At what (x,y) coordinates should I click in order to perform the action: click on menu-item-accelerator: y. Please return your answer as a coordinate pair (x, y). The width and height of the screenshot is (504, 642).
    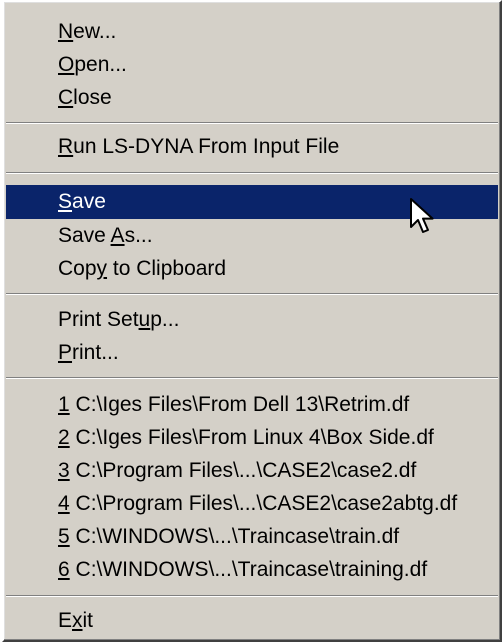
    Looking at the image, I should click on (102, 268).